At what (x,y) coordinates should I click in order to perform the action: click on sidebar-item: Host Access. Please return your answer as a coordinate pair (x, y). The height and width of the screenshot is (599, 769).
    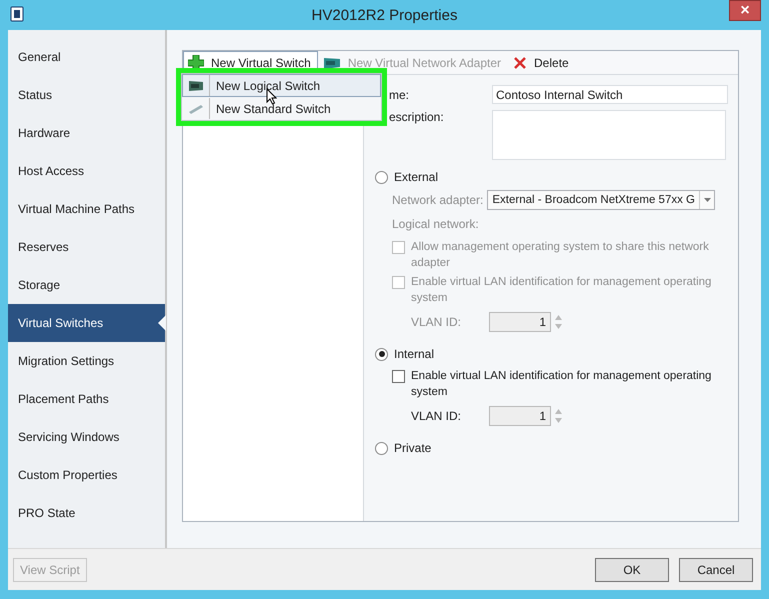
    Looking at the image, I should click on (86, 171).